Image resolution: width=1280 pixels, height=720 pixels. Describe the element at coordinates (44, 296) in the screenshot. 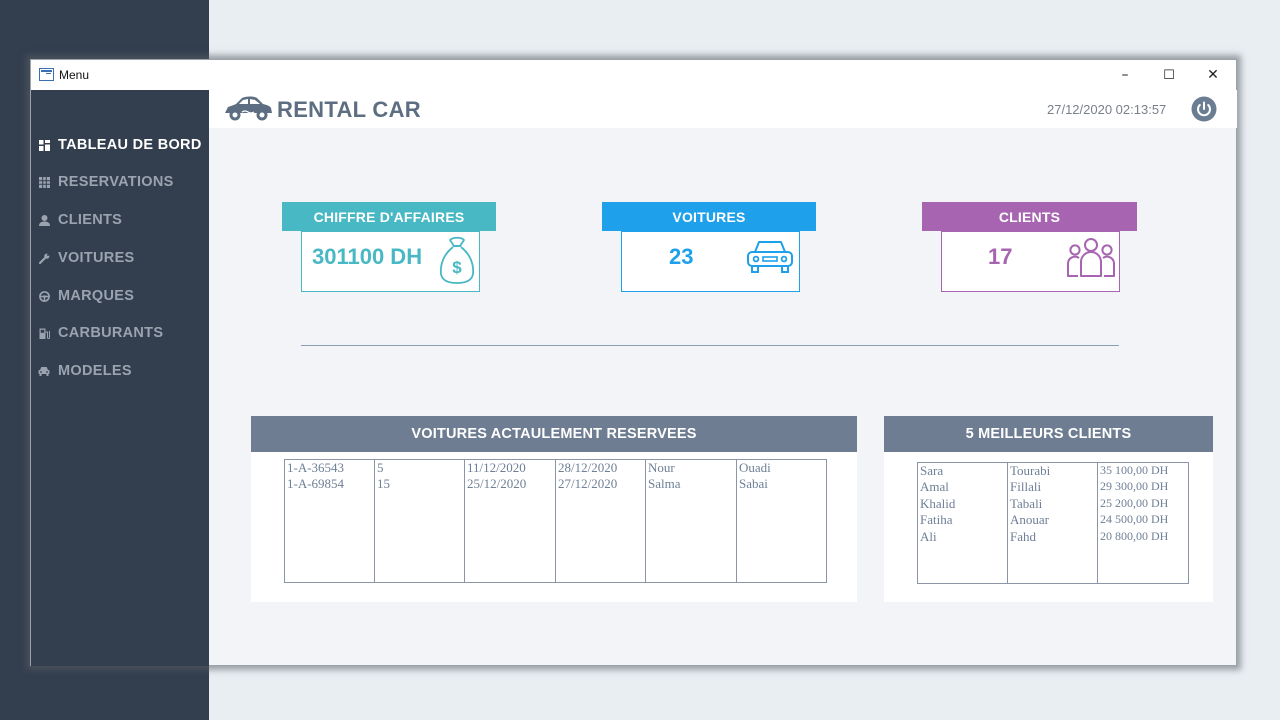

I see `steering-wheel-icon` at that location.